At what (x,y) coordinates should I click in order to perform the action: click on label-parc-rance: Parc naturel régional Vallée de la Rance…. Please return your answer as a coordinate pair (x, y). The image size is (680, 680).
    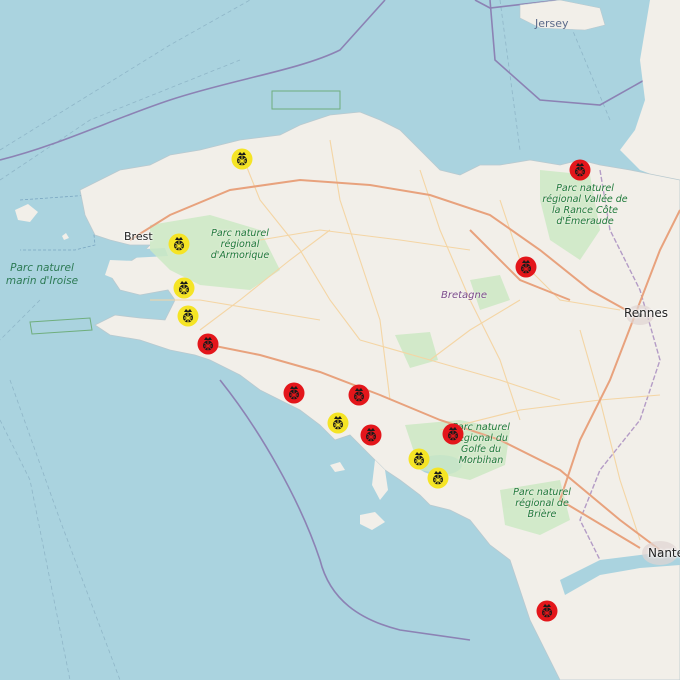
    Looking at the image, I should click on (585, 205).